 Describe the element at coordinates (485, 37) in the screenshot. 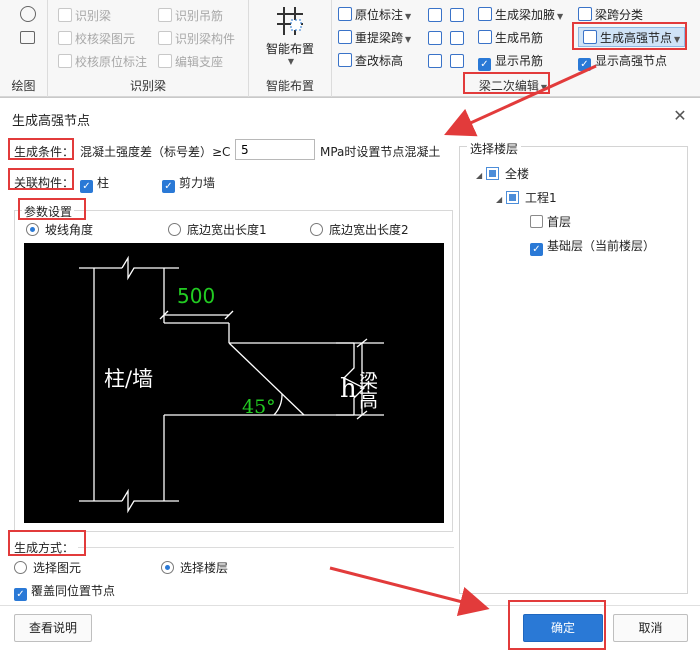

I see `hanger-icon` at that location.